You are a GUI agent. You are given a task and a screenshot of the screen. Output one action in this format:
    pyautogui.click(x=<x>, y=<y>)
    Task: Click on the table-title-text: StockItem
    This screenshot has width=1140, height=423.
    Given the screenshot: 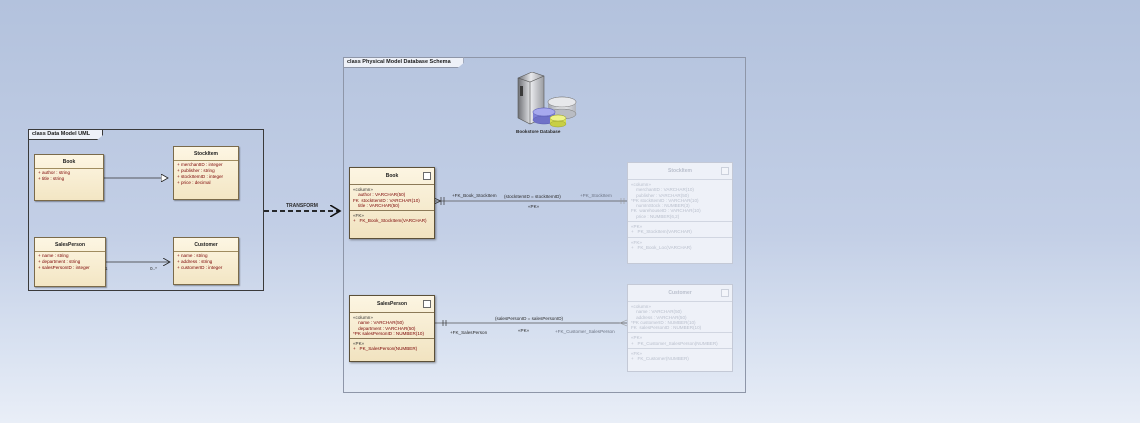 What is the action you would take?
    pyautogui.click(x=680, y=171)
    